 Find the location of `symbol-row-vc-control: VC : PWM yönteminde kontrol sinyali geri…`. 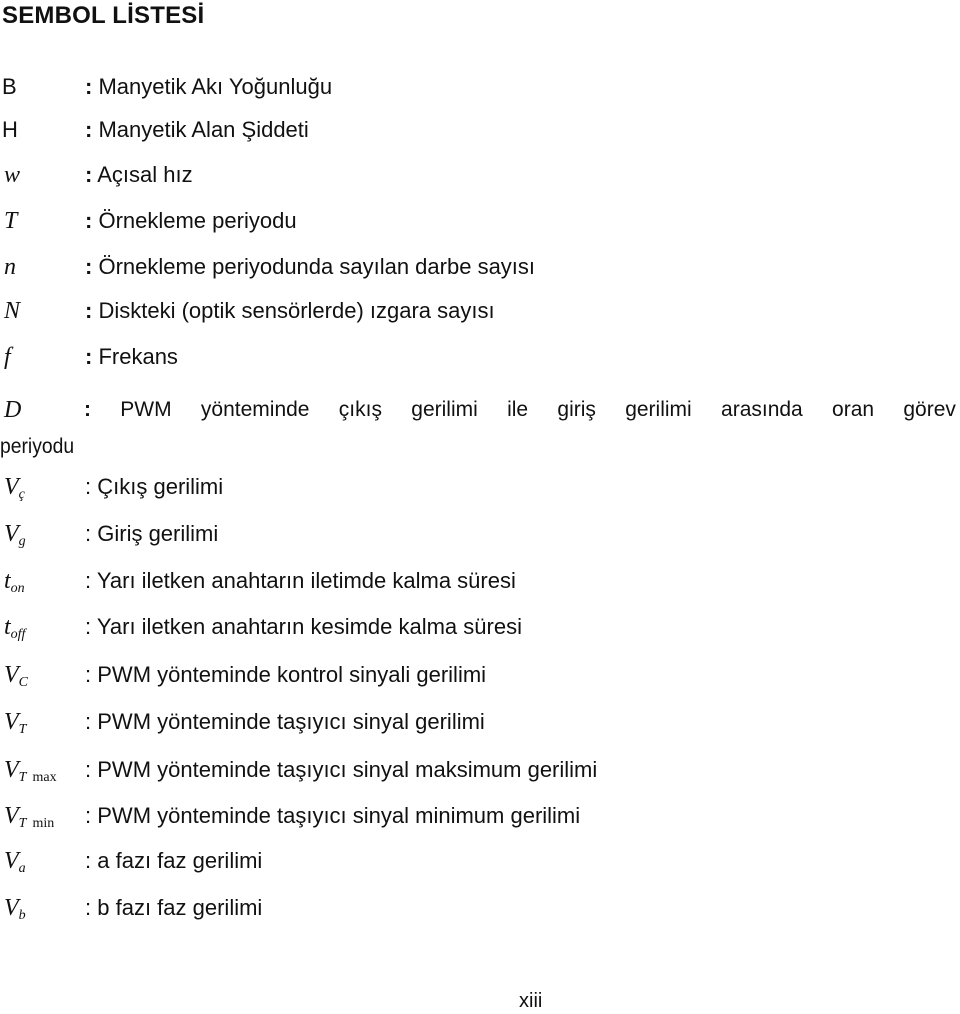

symbol-row-vc-control: VC : PWM yönteminde kontrol sinyali geri… is located at coordinates (480, 675).